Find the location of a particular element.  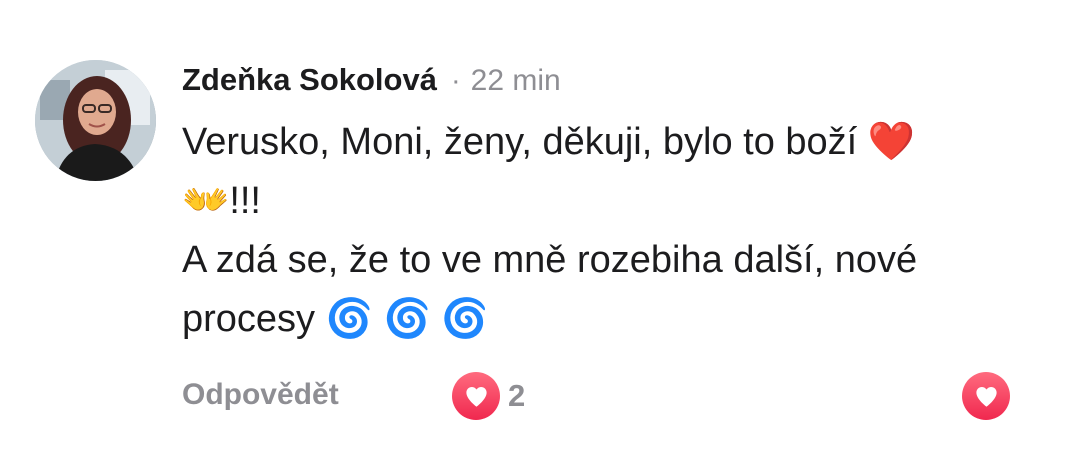

comment-timestamp: 22 min is located at coordinates (515, 80).